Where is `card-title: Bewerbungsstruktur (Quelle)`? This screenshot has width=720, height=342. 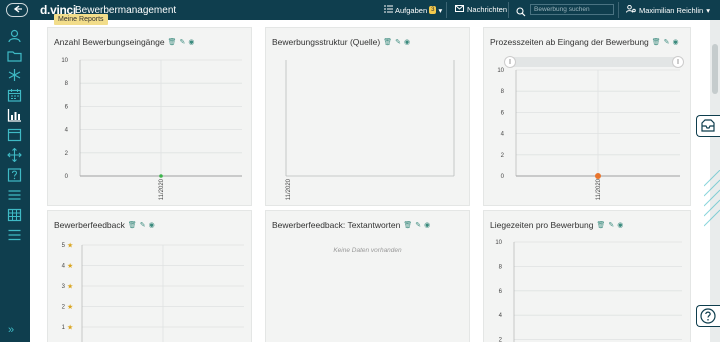 card-title: Bewerbungsstruktur (Quelle) is located at coordinates (326, 42).